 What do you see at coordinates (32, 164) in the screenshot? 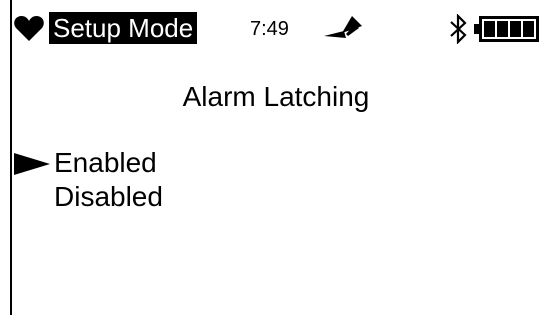
I see `selection-arrow-icon` at bounding box center [32, 164].